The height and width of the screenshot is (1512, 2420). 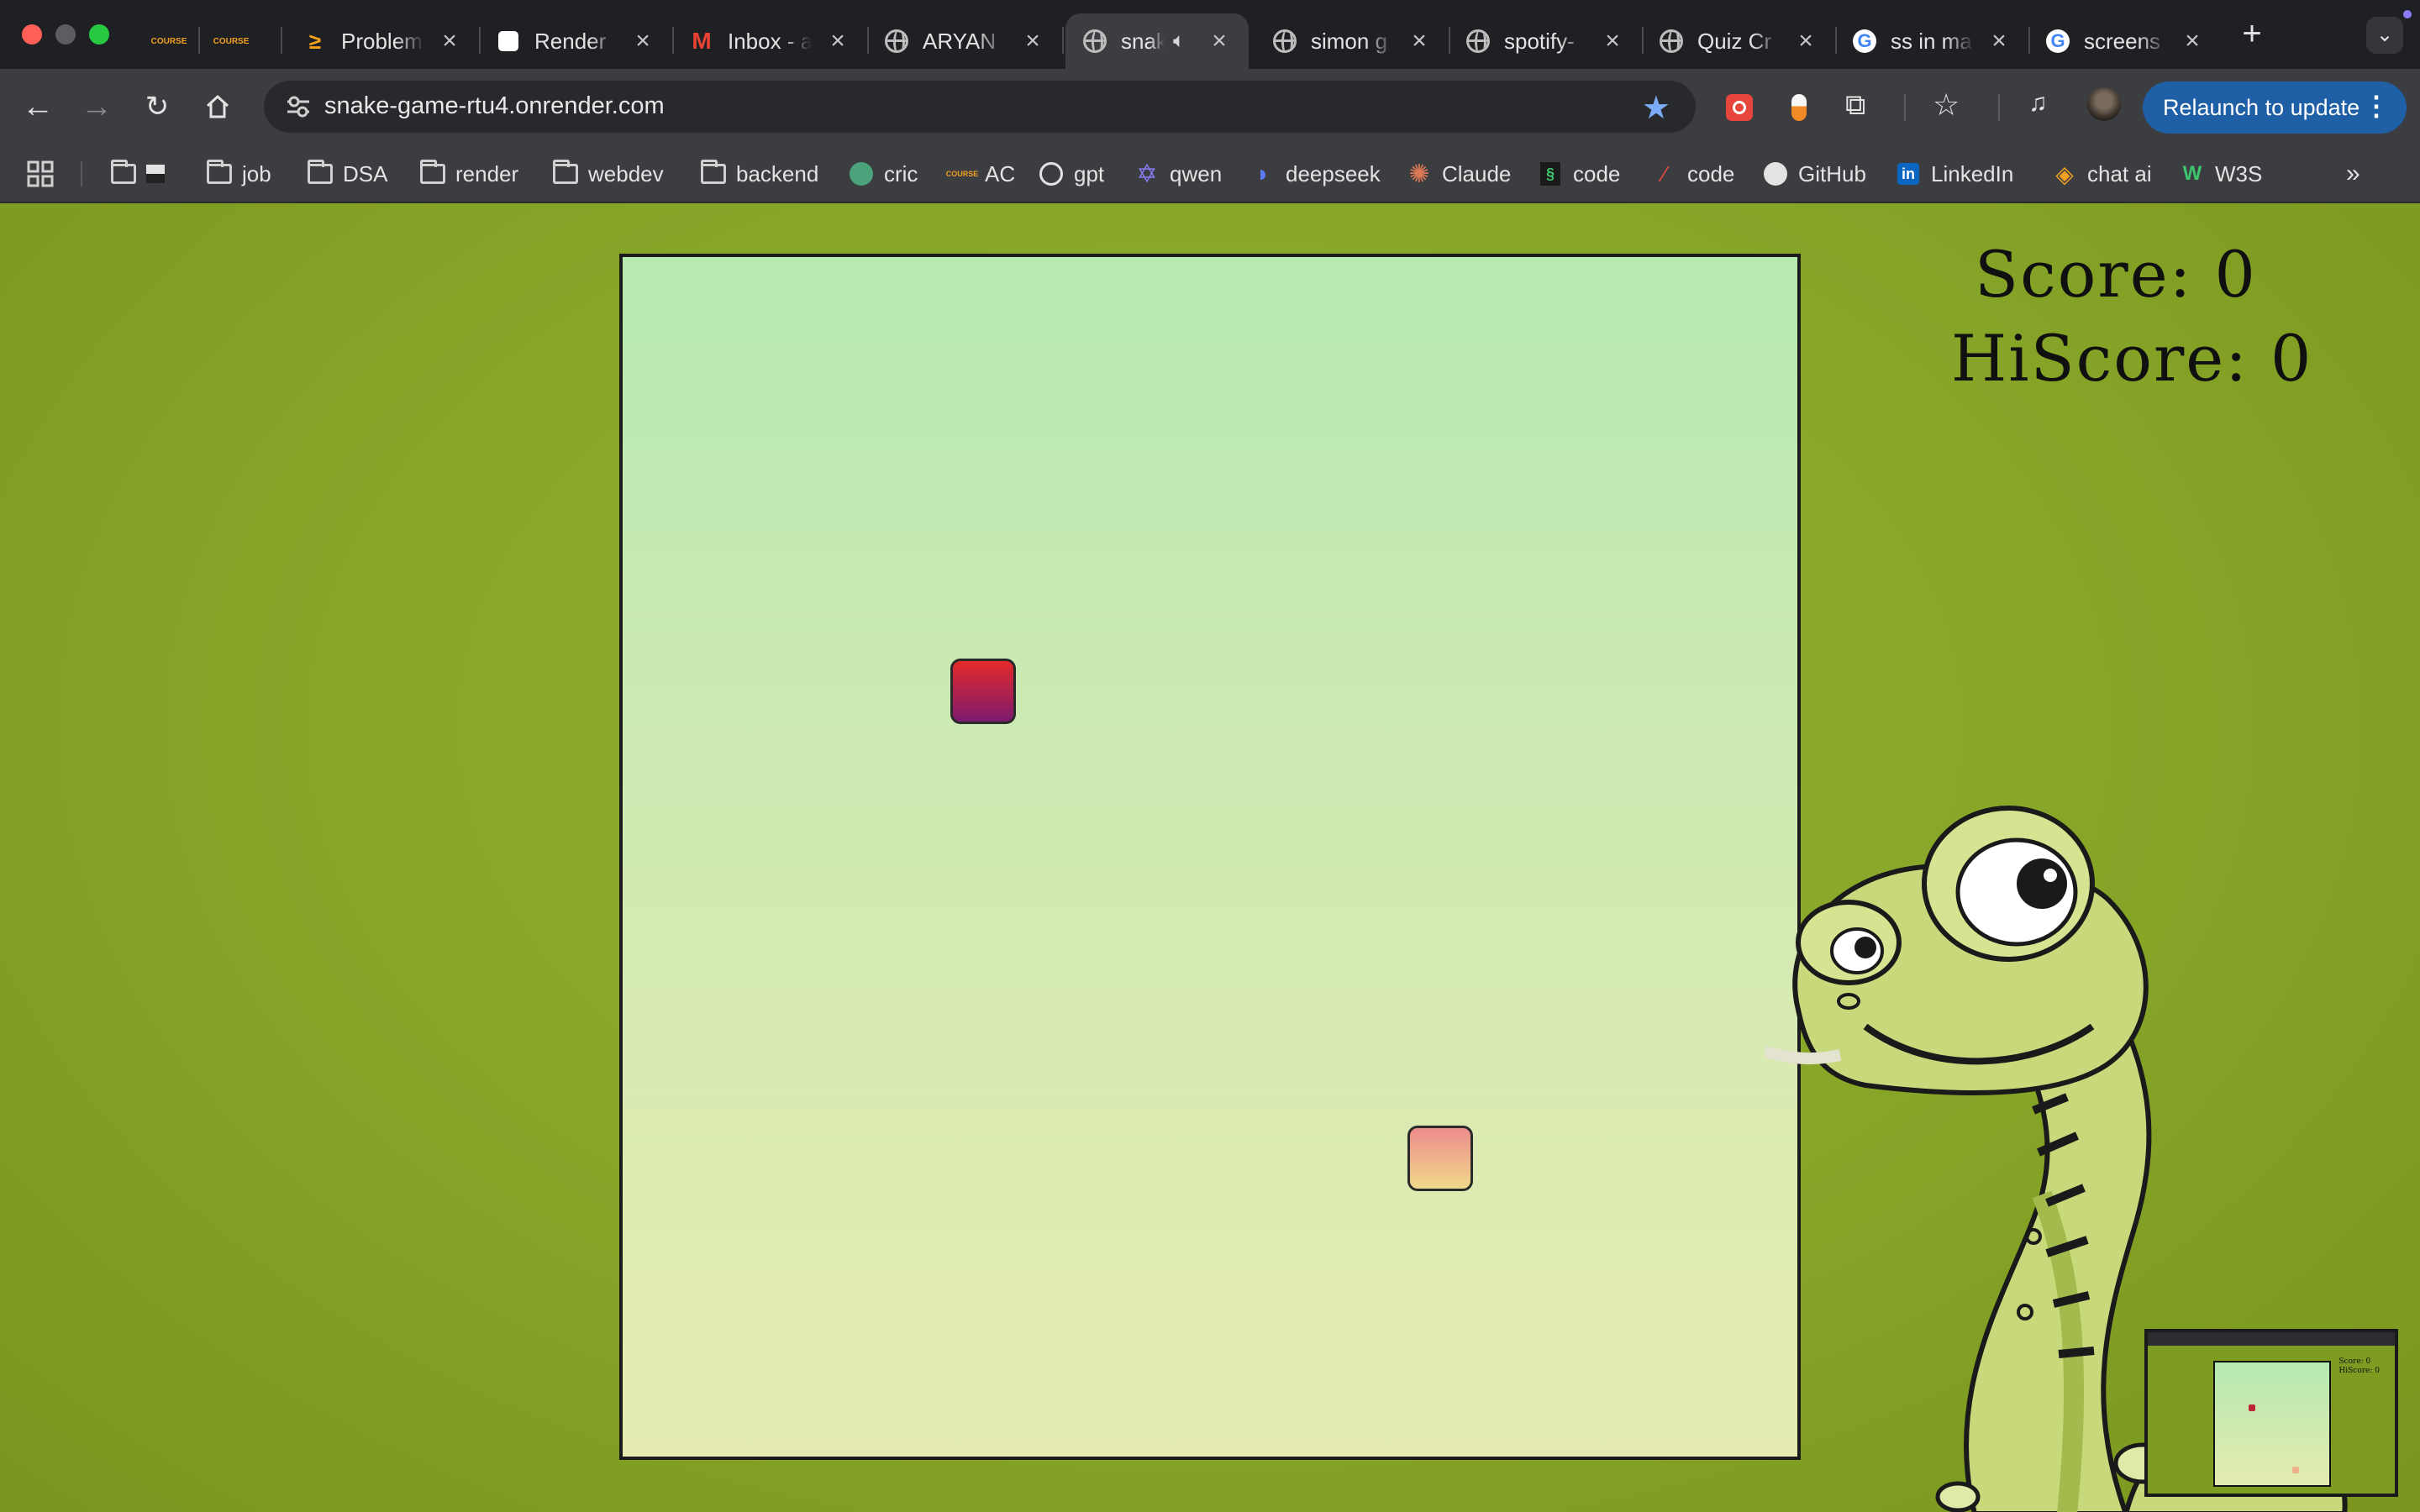 What do you see at coordinates (1316, 174) in the screenshot?
I see `bookmark-deepseek: ◗ deepseek` at bounding box center [1316, 174].